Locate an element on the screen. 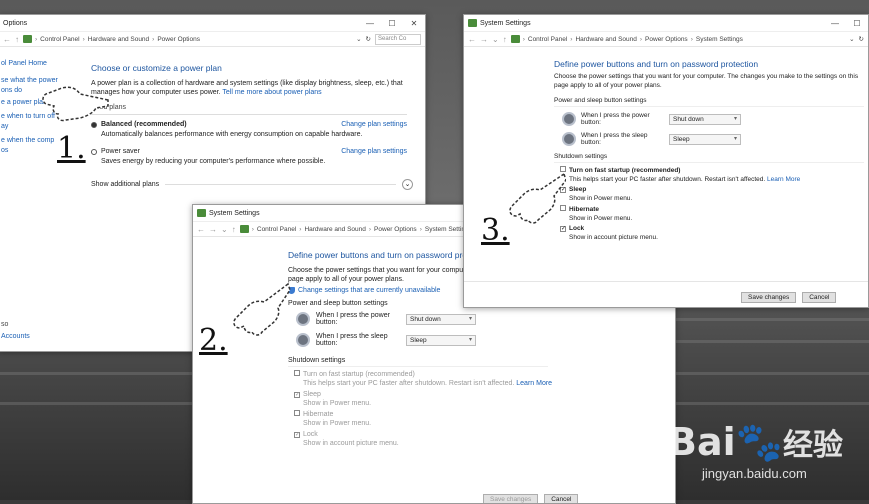 The image size is (869, 504). hibernate-checkbox is located at coordinates (297, 413).